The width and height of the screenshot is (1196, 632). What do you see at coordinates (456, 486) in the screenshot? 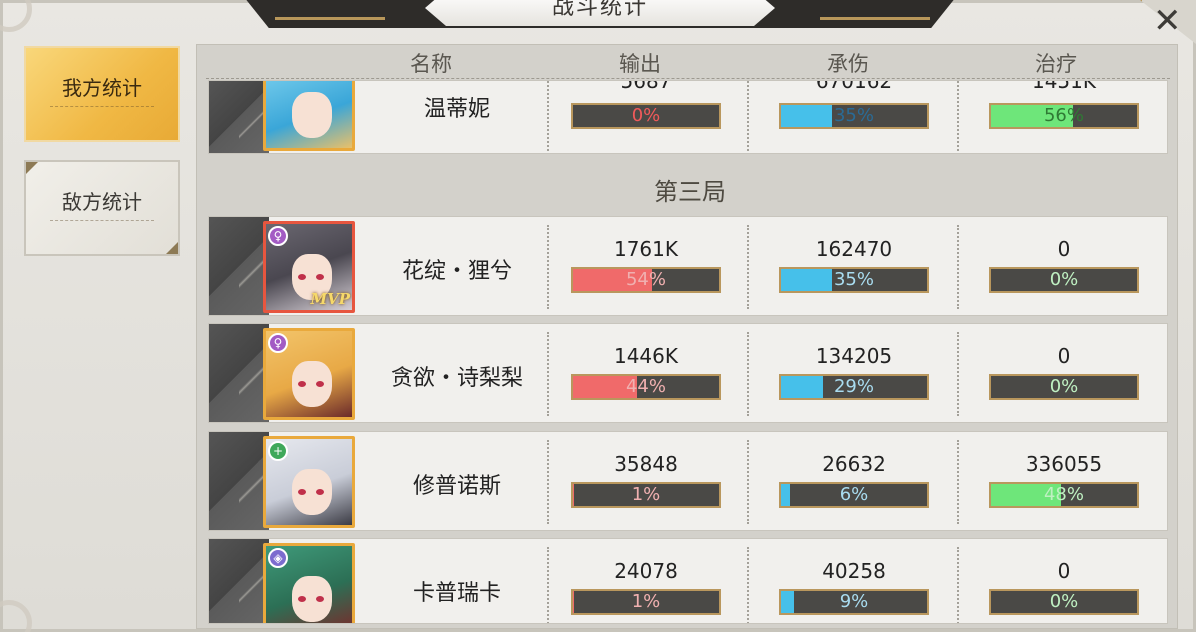
I see `character-name: 修普诺斯` at bounding box center [456, 486].